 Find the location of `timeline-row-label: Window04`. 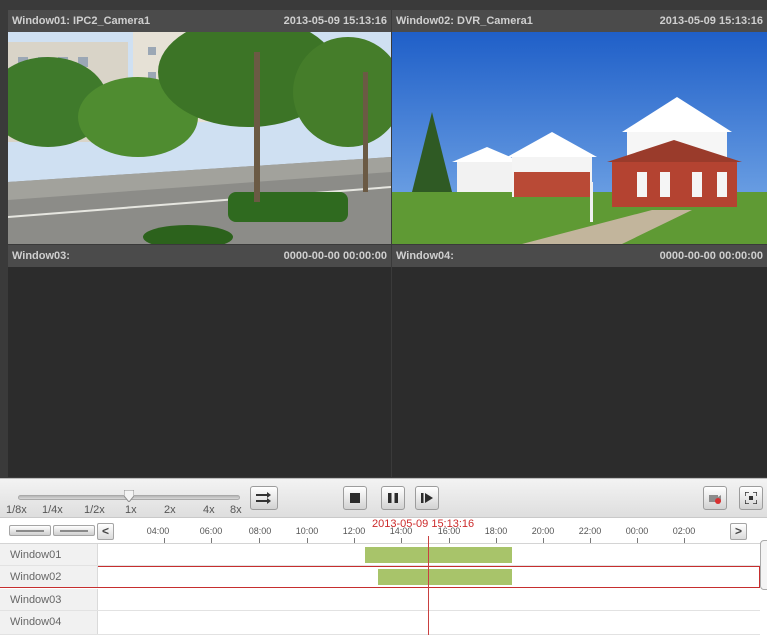

timeline-row-label: Window04 is located at coordinates (49, 622).